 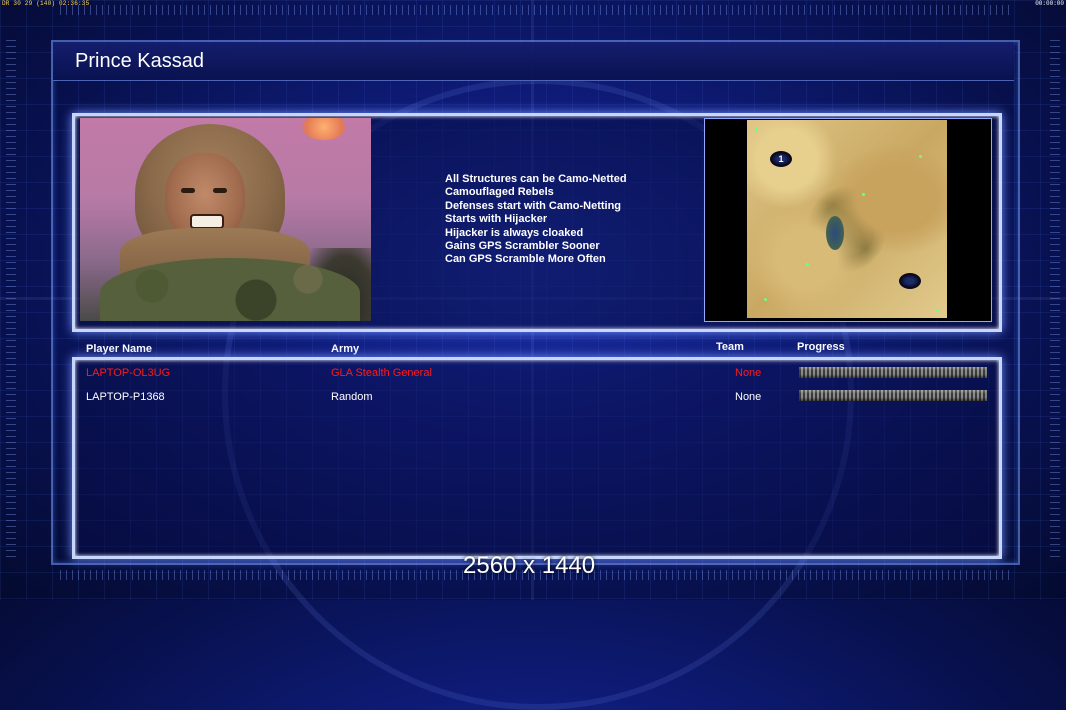 What do you see at coordinates (781, 159) in the screenshot?
I see `start-position-marker: 1` at bounding box center [781, 159].